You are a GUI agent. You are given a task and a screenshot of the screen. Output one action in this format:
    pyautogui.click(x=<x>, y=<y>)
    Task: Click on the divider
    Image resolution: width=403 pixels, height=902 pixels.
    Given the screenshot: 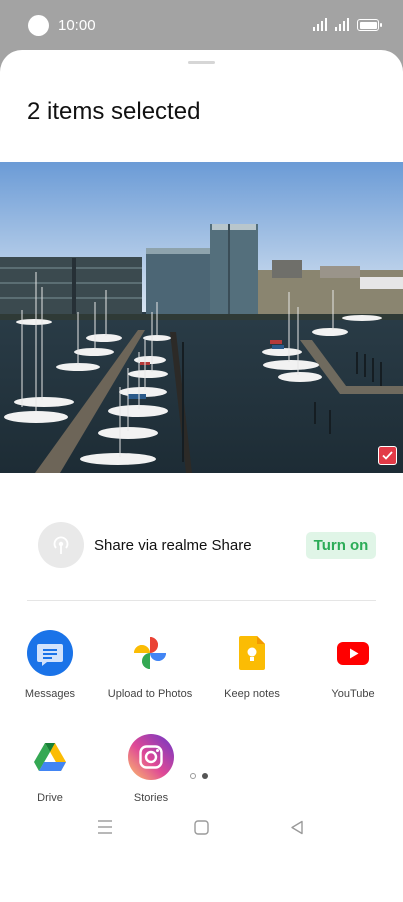 What is the action you would take?
    pyautogui.click(x=201, y=600)
    